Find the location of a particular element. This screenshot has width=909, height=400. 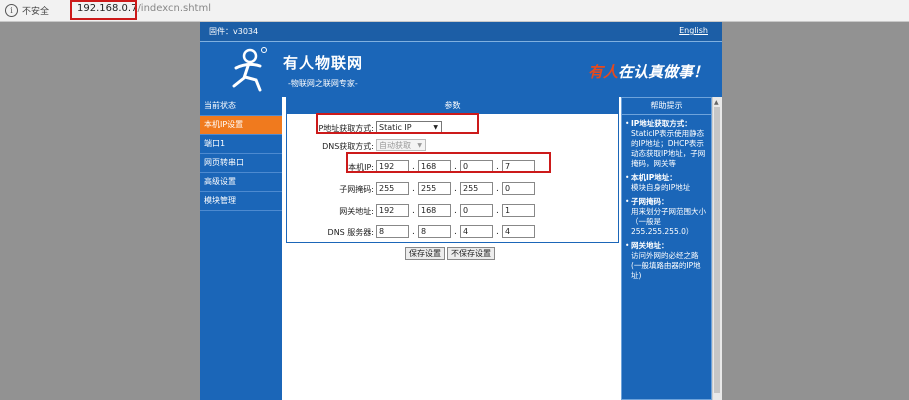

dns-mode-select: 自动获取 ▼ is located at coordinates (401, 145).